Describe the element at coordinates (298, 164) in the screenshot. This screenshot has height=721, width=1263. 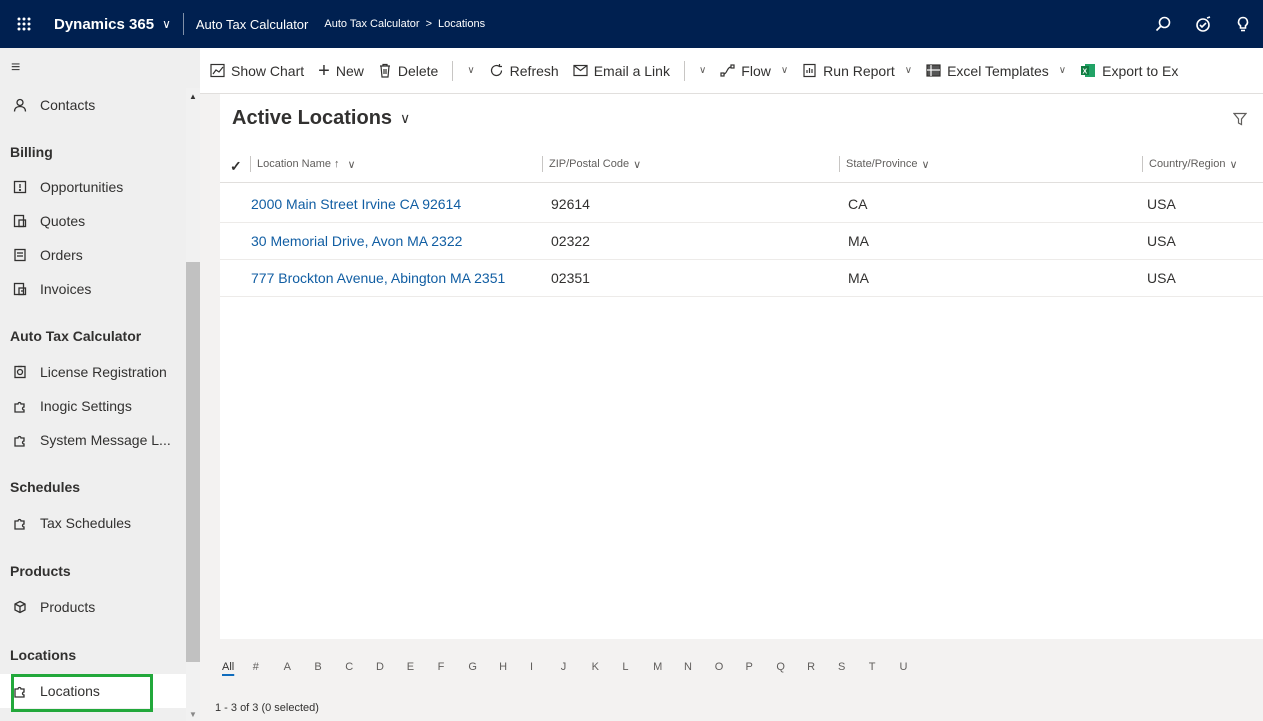
I see `column-header-label: Location Name ↑` at that location.